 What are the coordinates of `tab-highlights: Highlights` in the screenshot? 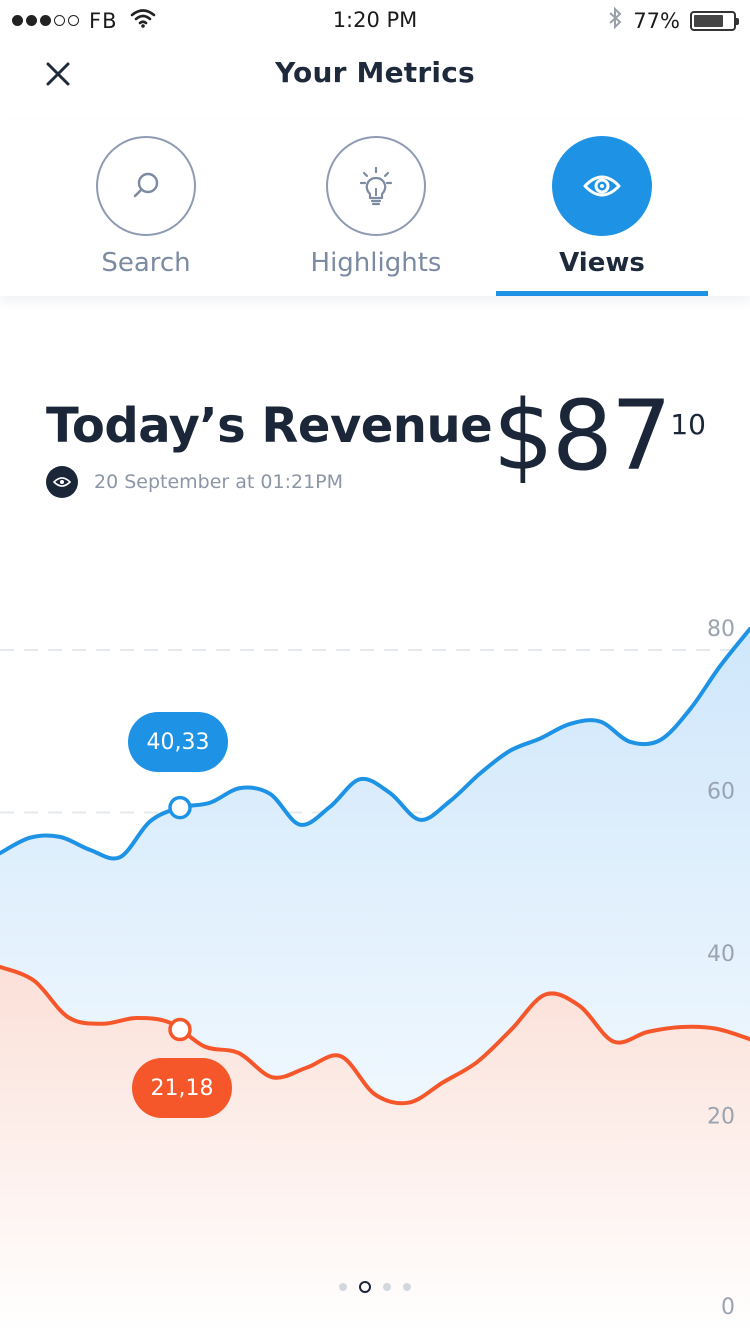 It's located at (376, 207).